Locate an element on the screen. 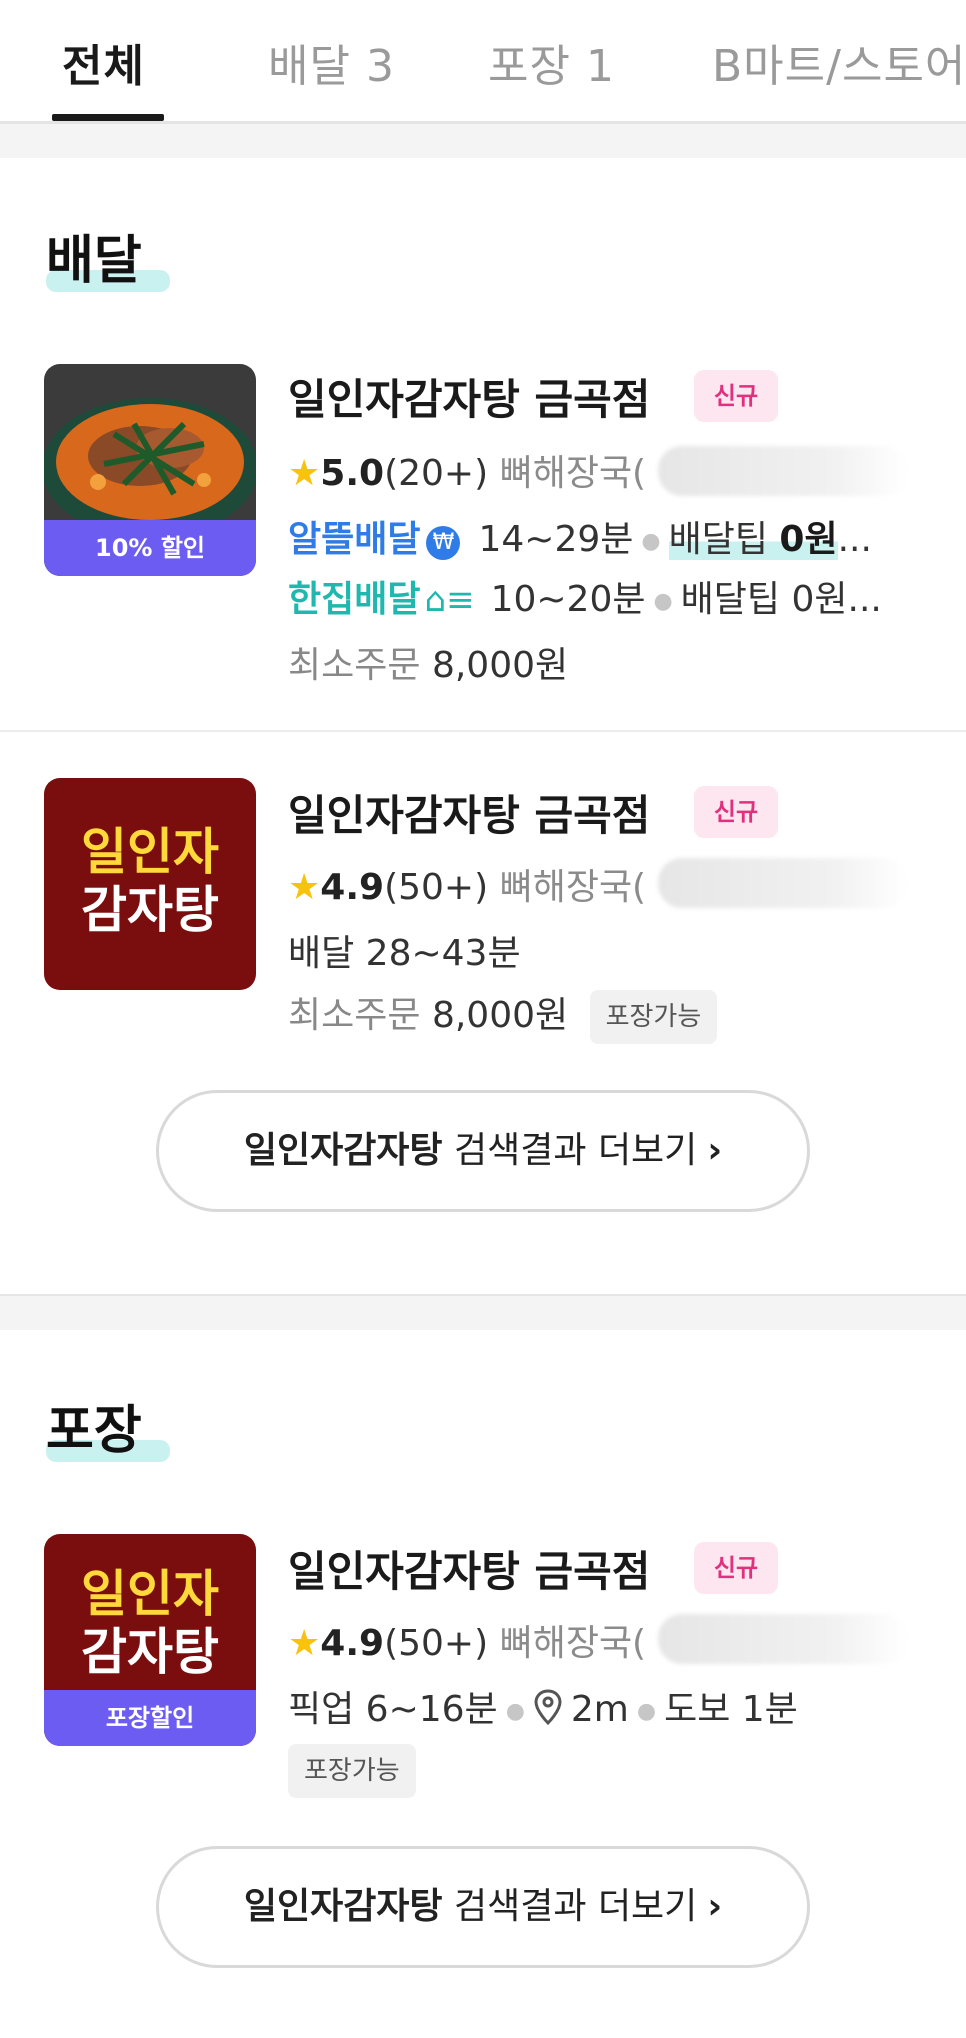 The image size is (966, 2038). location-pin-icon is located at coordinates (548, 1707).